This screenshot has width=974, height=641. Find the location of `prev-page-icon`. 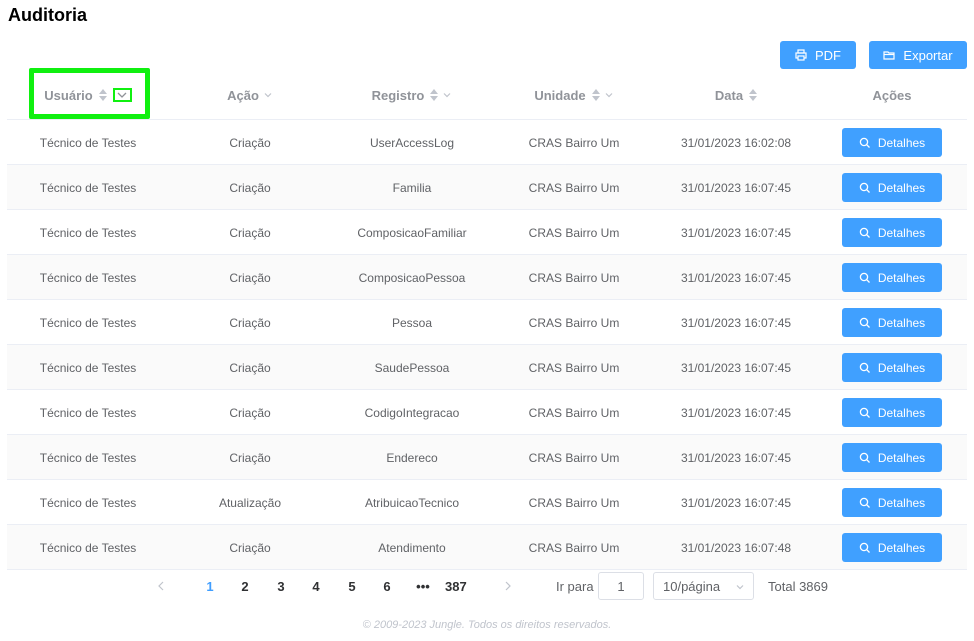

prev-page-icon is located at coordinates (161, 586).